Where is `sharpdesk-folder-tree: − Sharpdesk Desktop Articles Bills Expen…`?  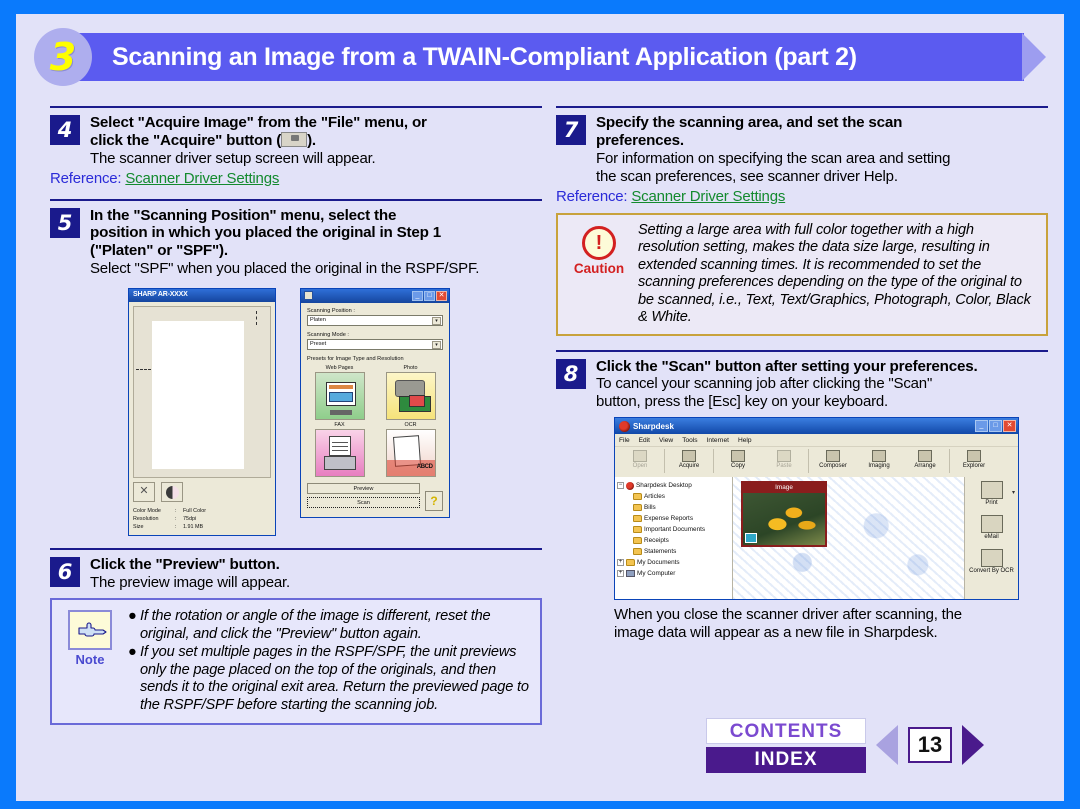
sharpdesk-folder-tree: − Sharpdesk Desktop Articles Bills Expen… is located at coordinates (674, 538).